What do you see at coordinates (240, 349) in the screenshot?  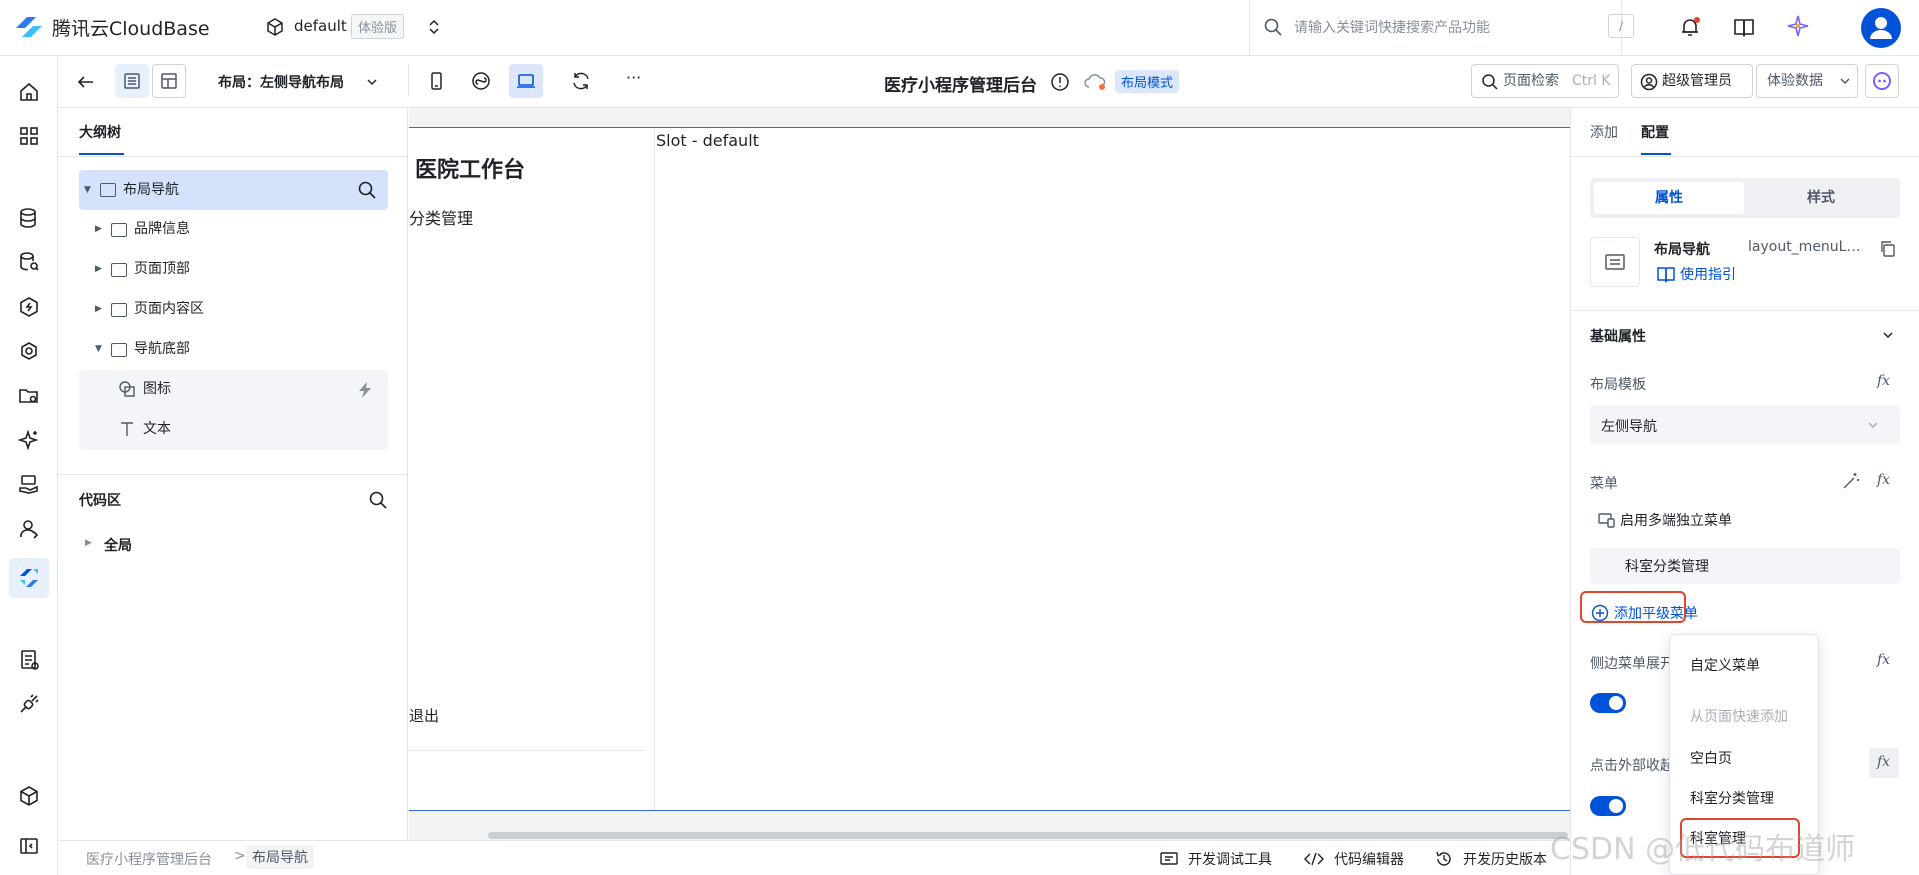 I see `tree-node-nav-footer: ▼ 导航底部` at bounding box center [240, 349].